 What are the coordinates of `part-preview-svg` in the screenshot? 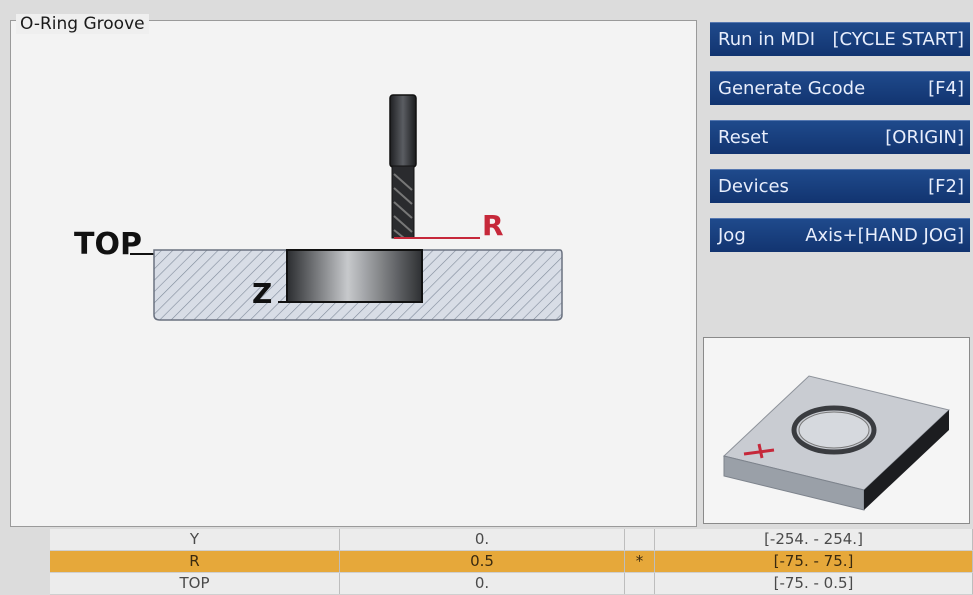 It's located at (836, 443).